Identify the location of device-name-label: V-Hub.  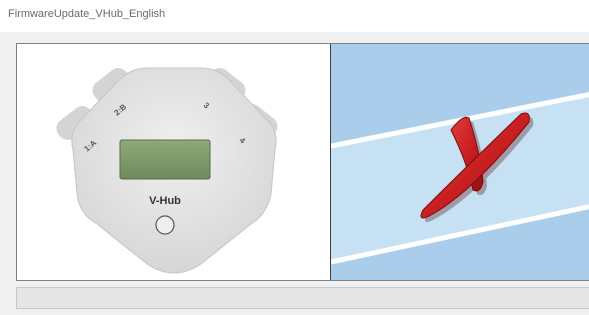
(165, 201).